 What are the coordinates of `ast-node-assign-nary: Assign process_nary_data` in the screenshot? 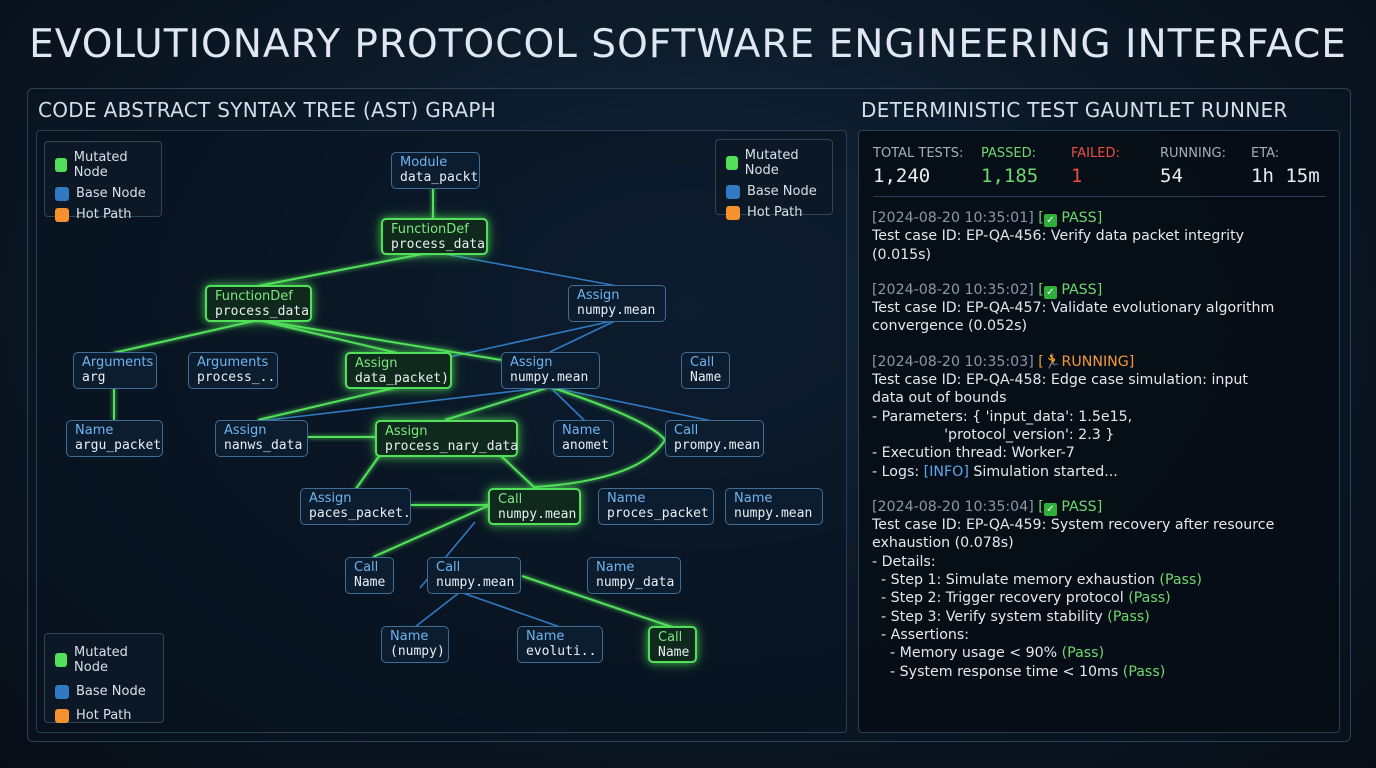 It's located at (446, 438).